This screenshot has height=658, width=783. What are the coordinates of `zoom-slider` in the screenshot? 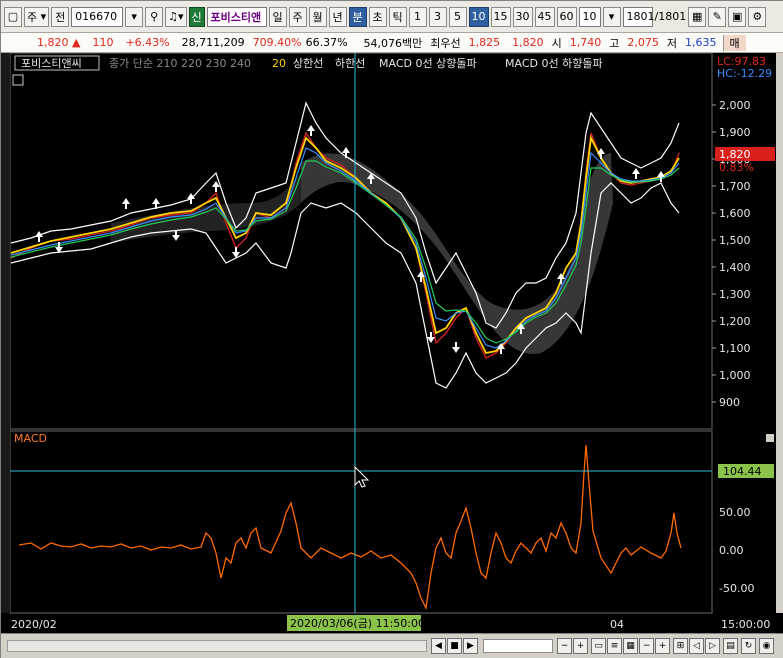 It's located at (518, 646).